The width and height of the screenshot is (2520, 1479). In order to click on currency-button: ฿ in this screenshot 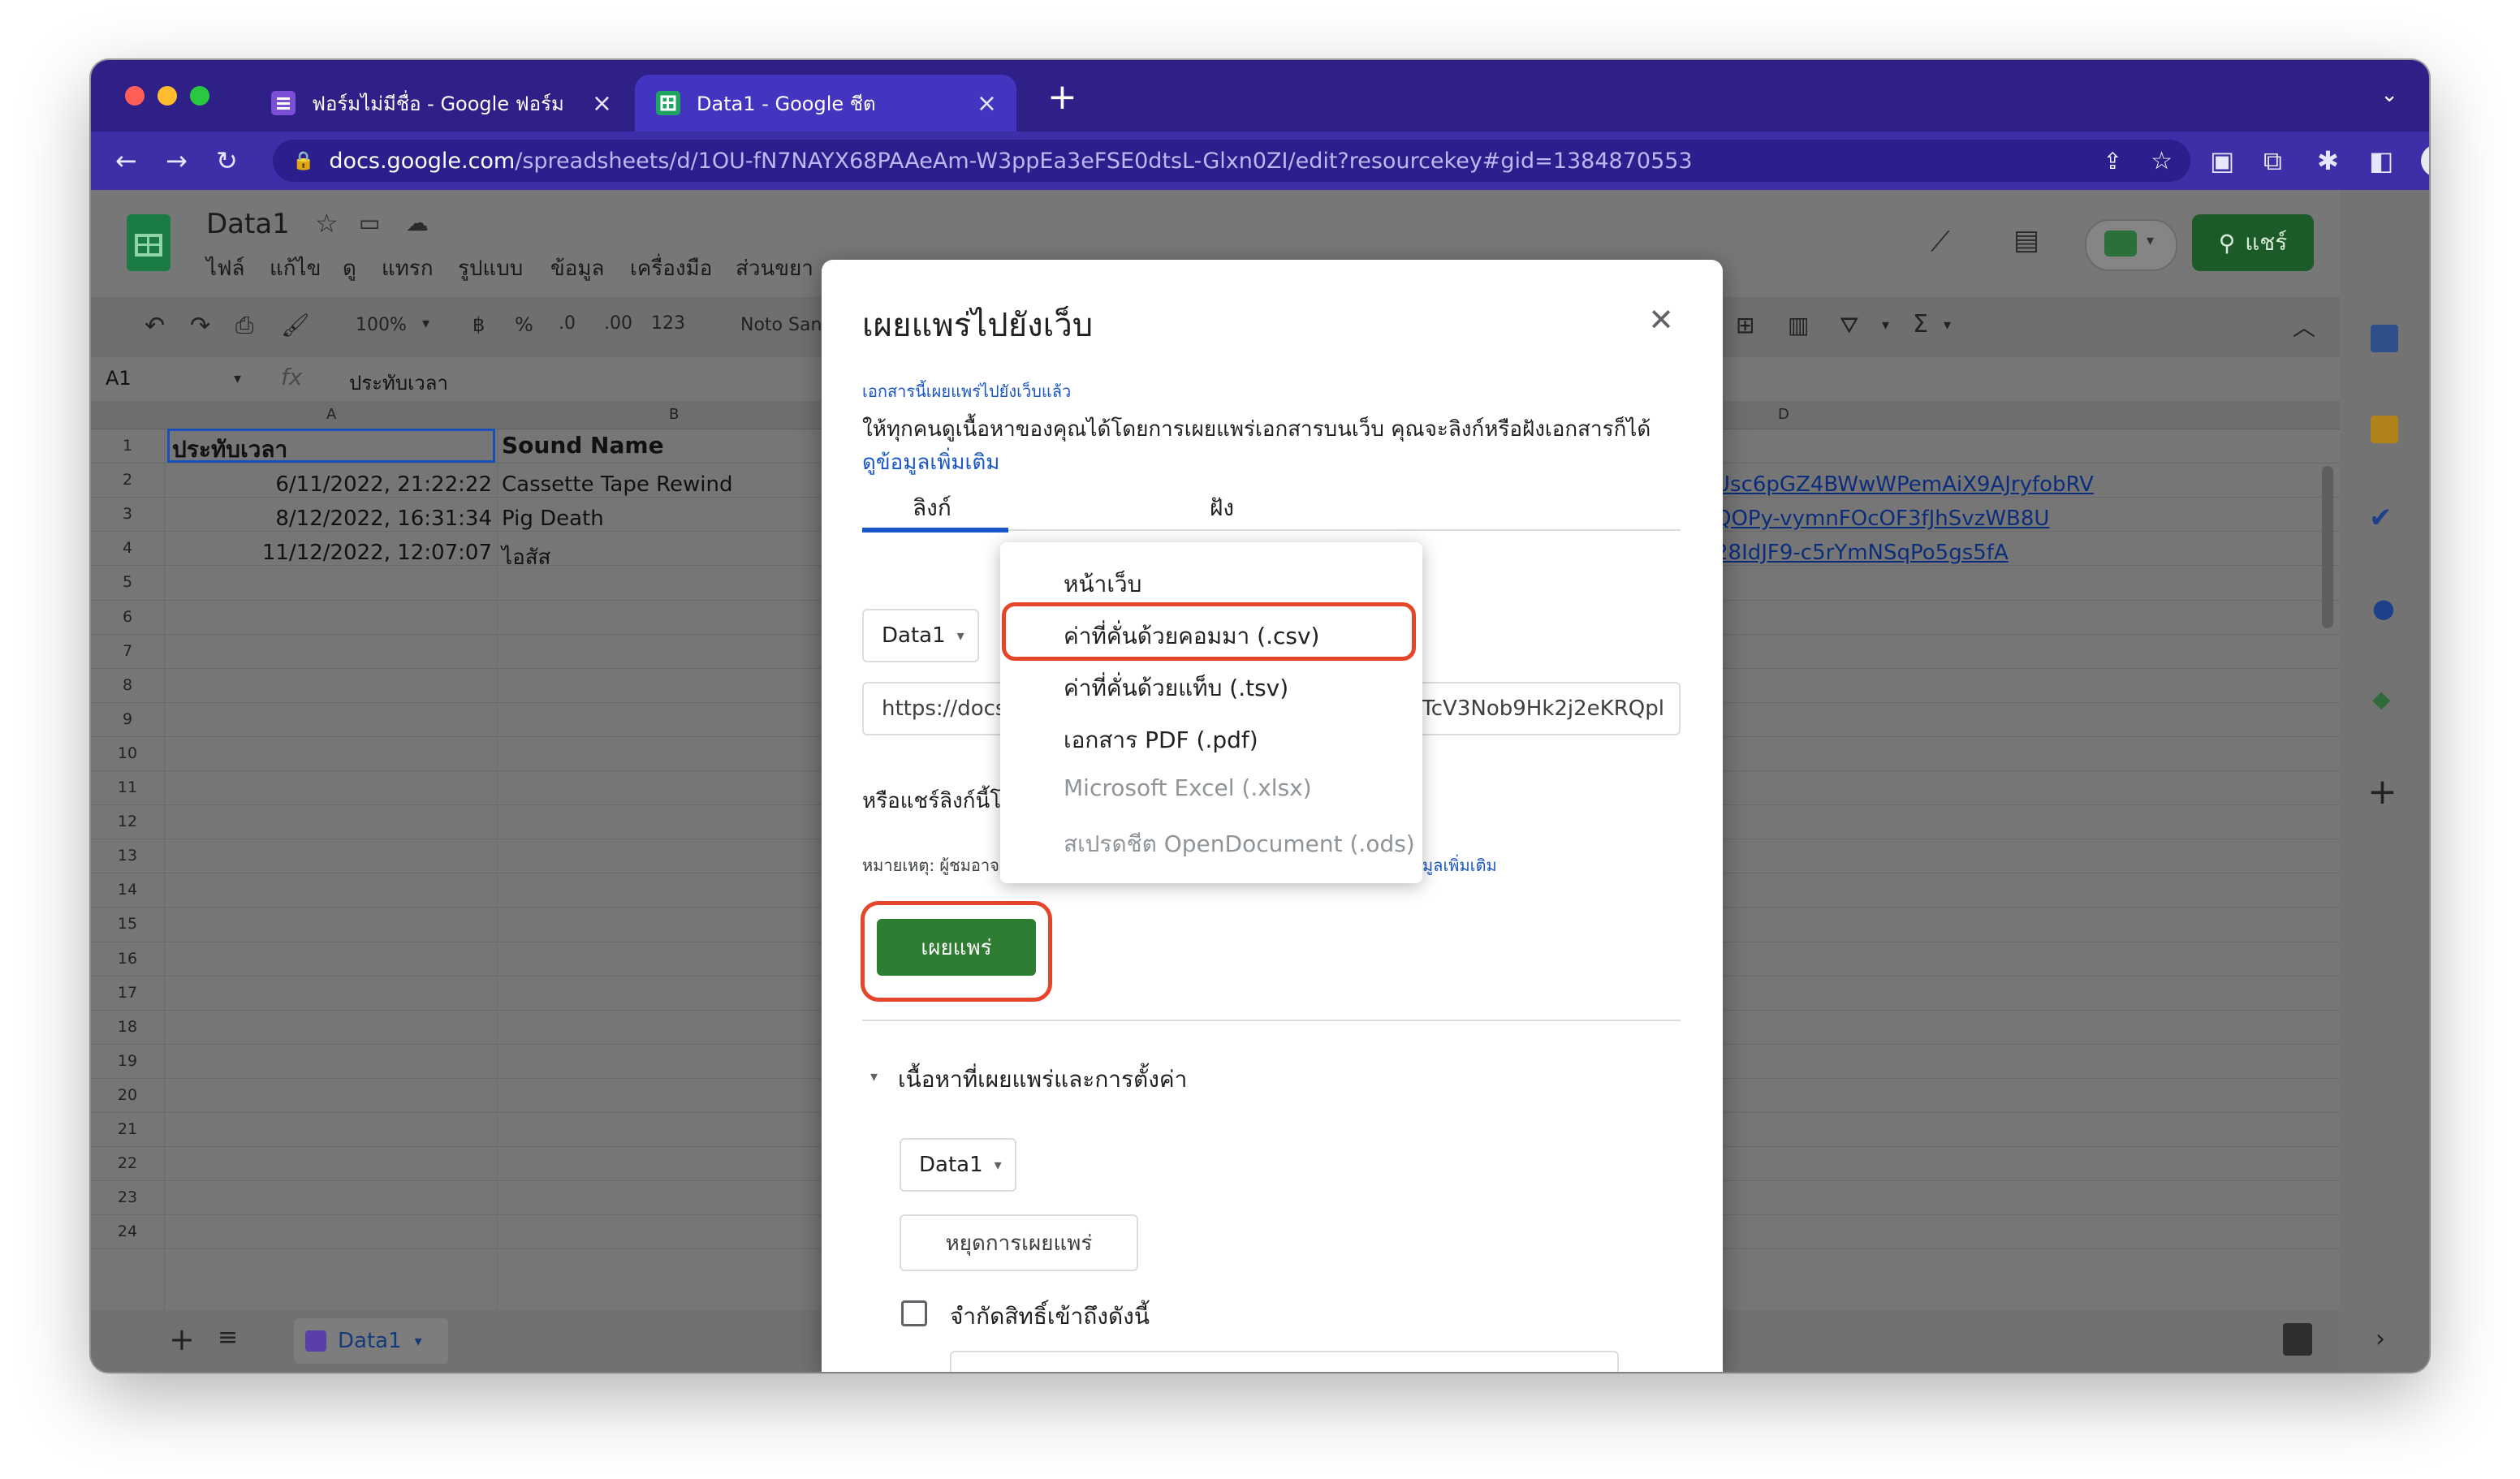, I will do `click(478, 324)`.